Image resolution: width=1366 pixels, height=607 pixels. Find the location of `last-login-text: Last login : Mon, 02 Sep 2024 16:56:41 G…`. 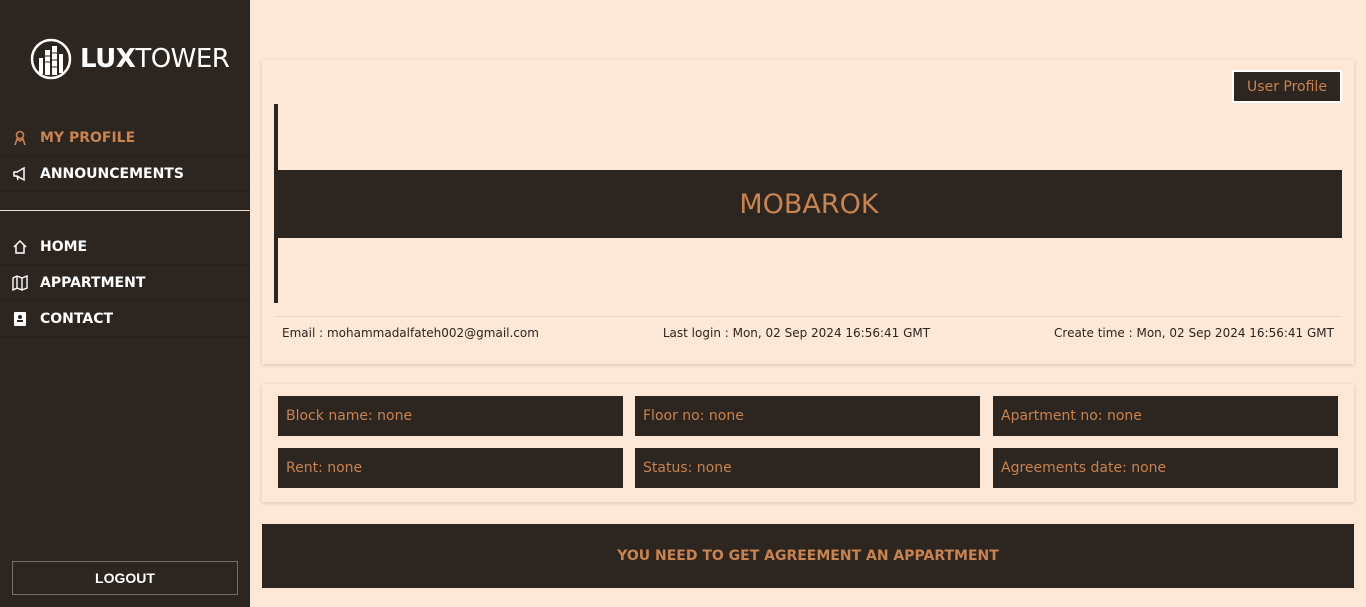

last-login-text: Last login : Mon, 02 Sep 2024 16:56:41 G… is located at coordinates (796, 333).